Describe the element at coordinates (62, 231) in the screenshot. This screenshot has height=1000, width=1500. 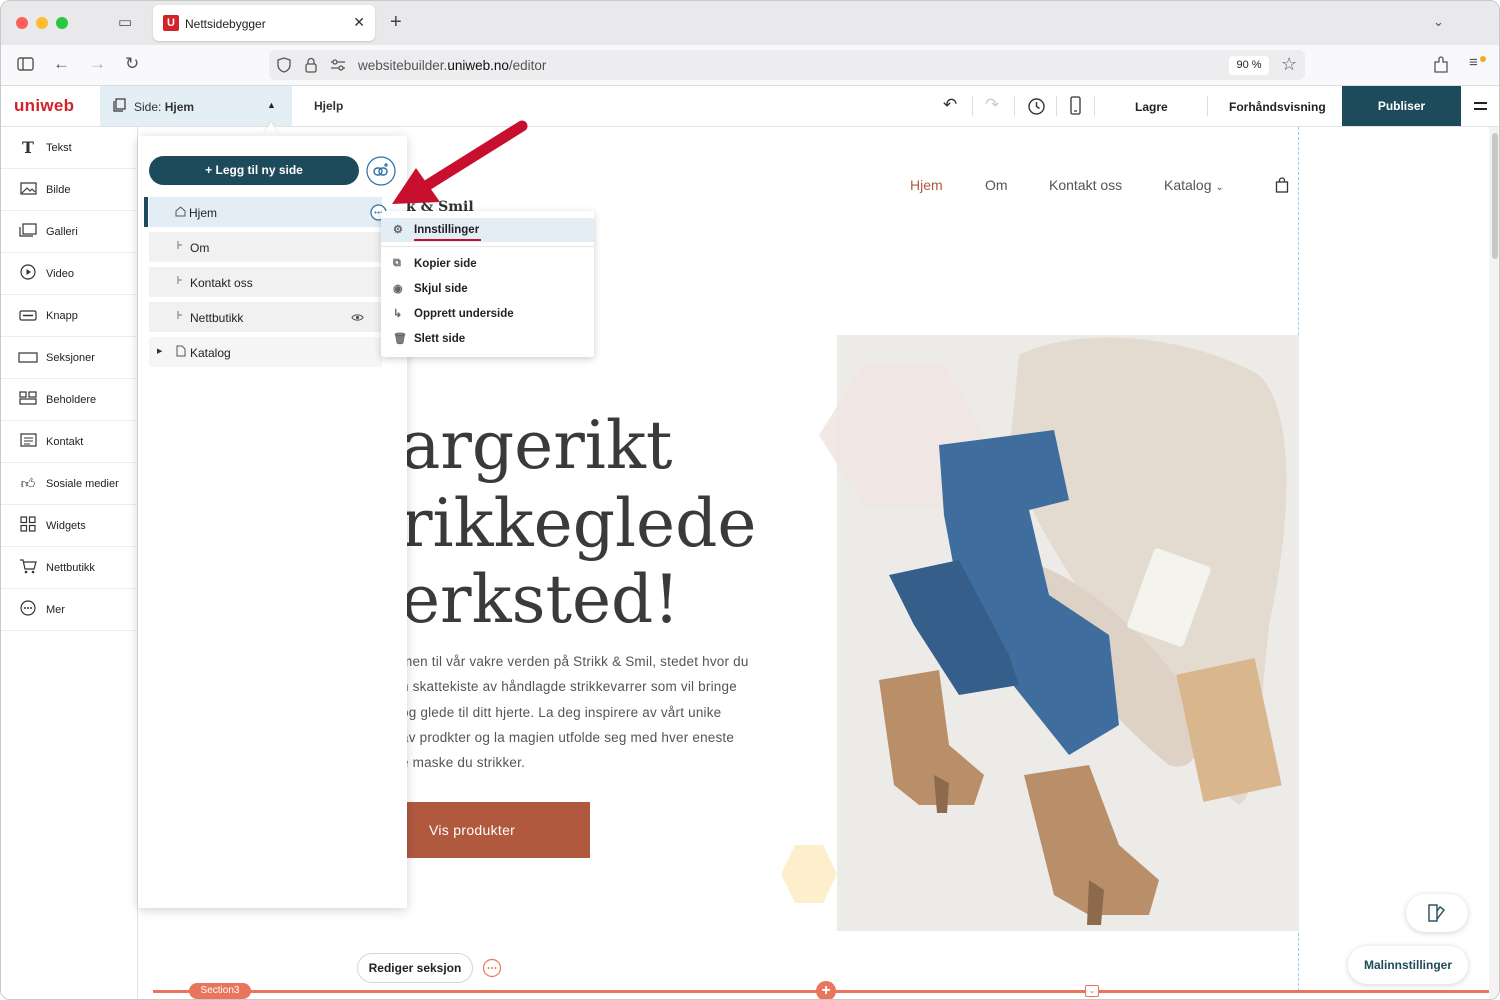
I see `sidebar-item-label: Galleri` at that location.